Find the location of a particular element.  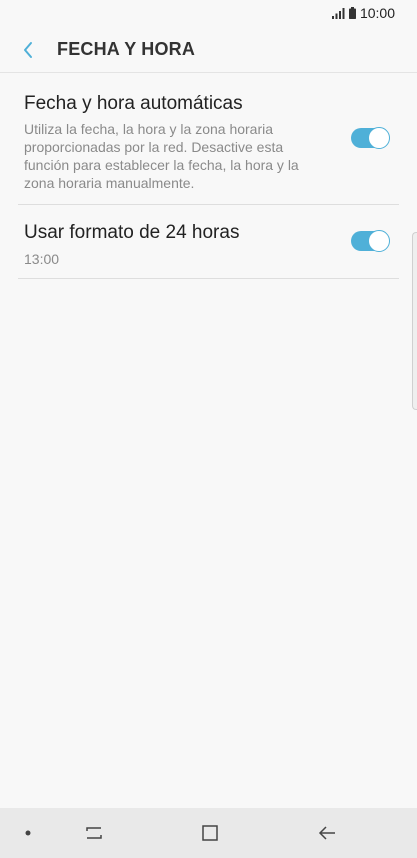

home-icon is located at coordinates (210, 833).